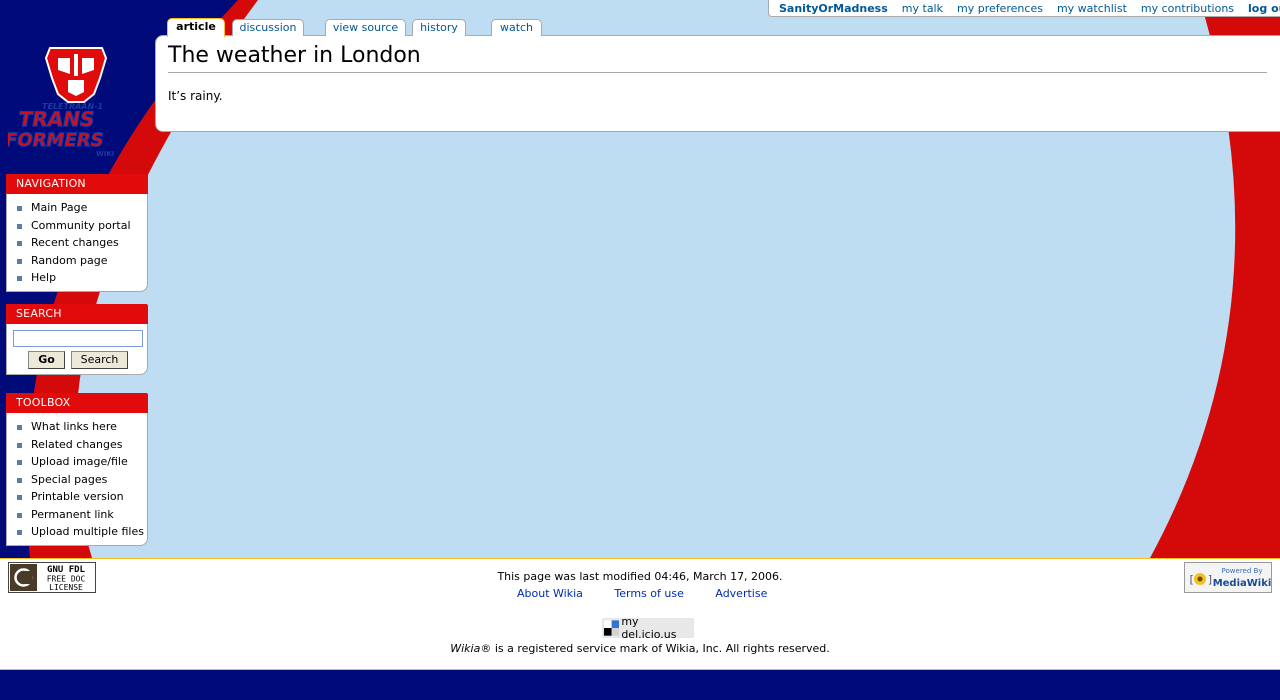  I want to click on delicious-label: my del.icio.us, so click(649, 628).